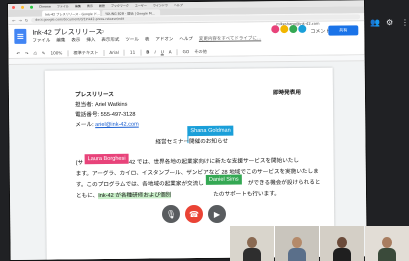 This screenshot has height=261, width=409. I want to click on mac-menu-item: 履歴, so click(102, 6).